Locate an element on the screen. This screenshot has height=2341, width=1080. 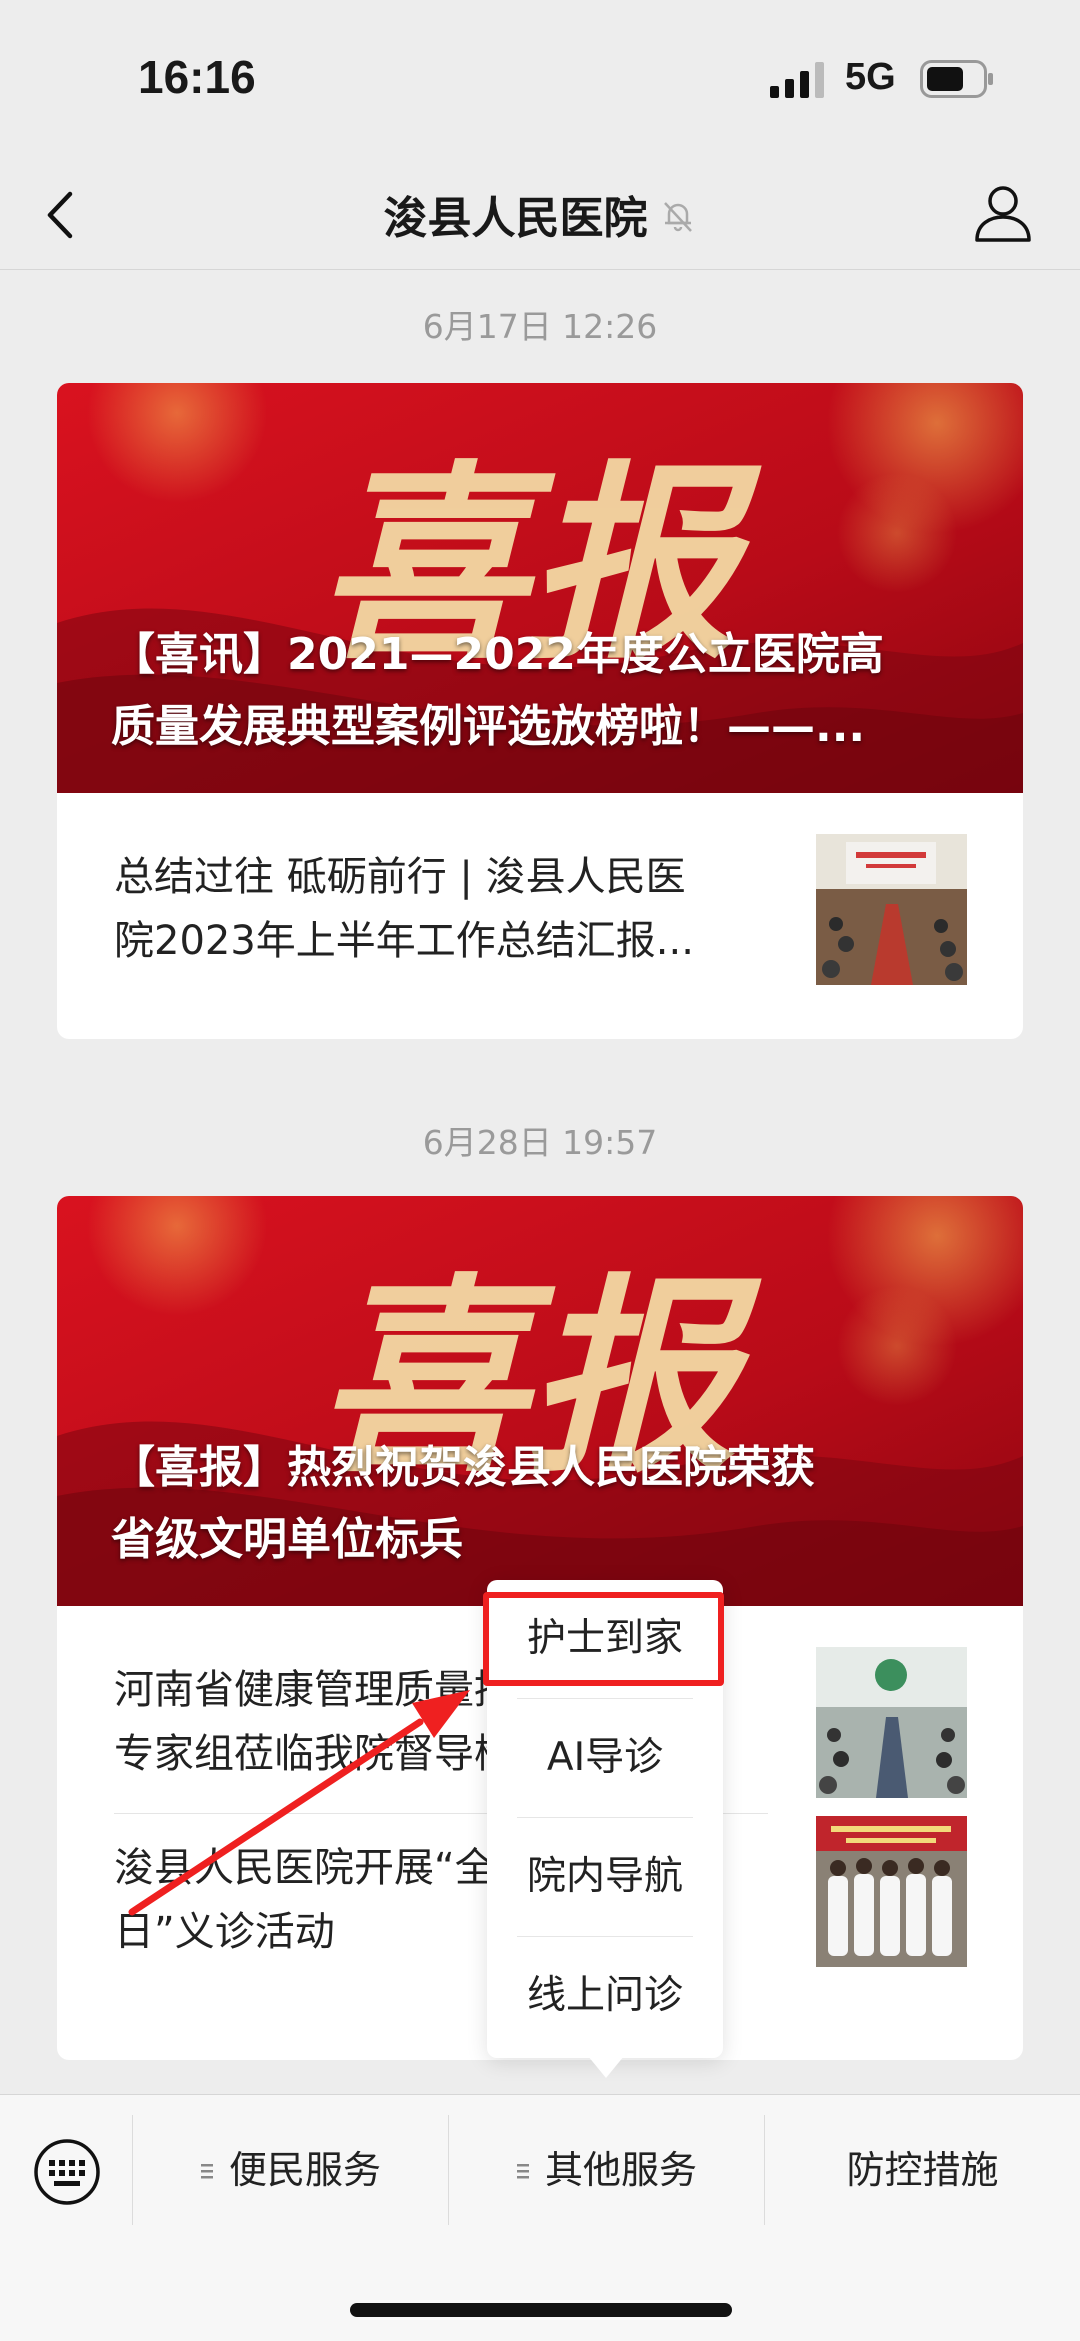
nav-title-wrap: 浚县人民医院 is located at coordinates (540, 214).